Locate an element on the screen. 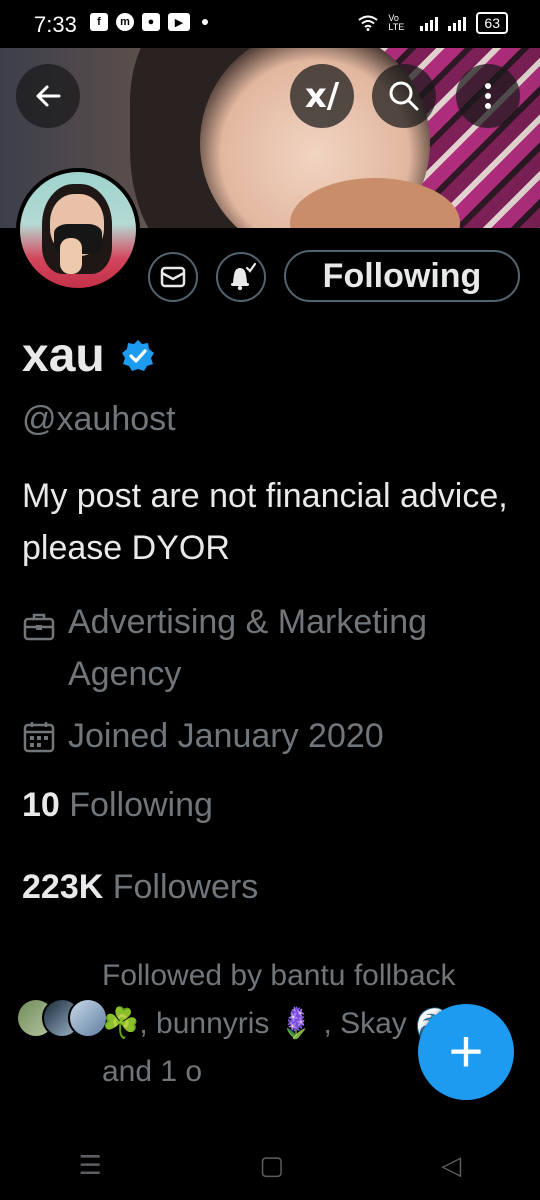 This screenshot has width=540, height=1200. status-time: 7:33 is located at coordinates (55, 24).